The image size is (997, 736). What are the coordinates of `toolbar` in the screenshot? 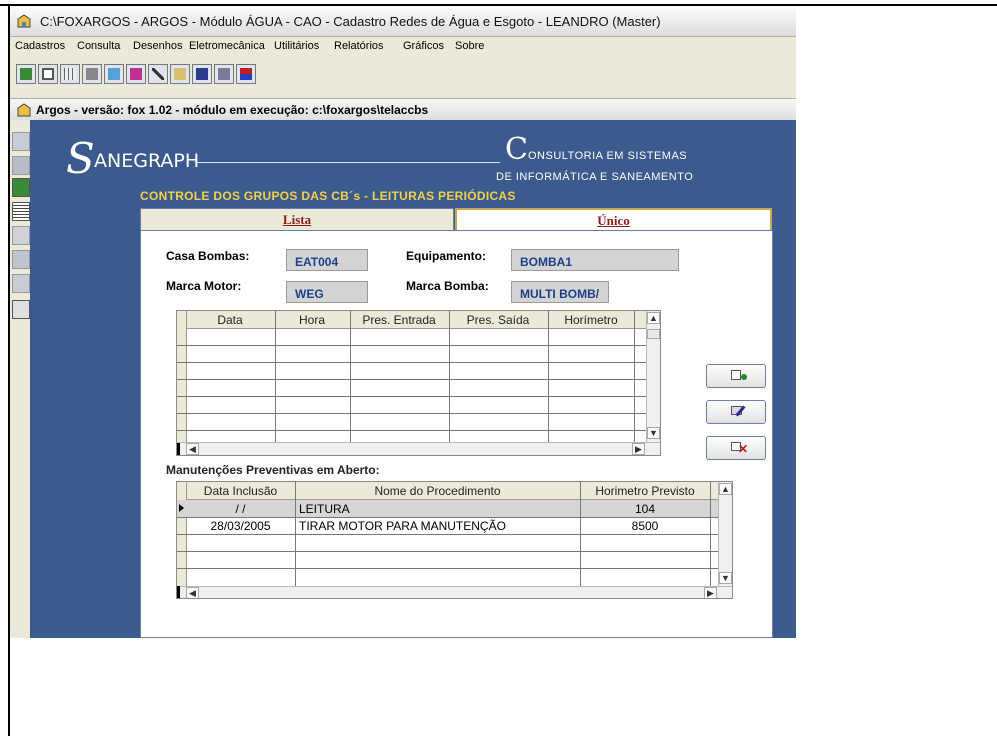 It's located at (160, 76).